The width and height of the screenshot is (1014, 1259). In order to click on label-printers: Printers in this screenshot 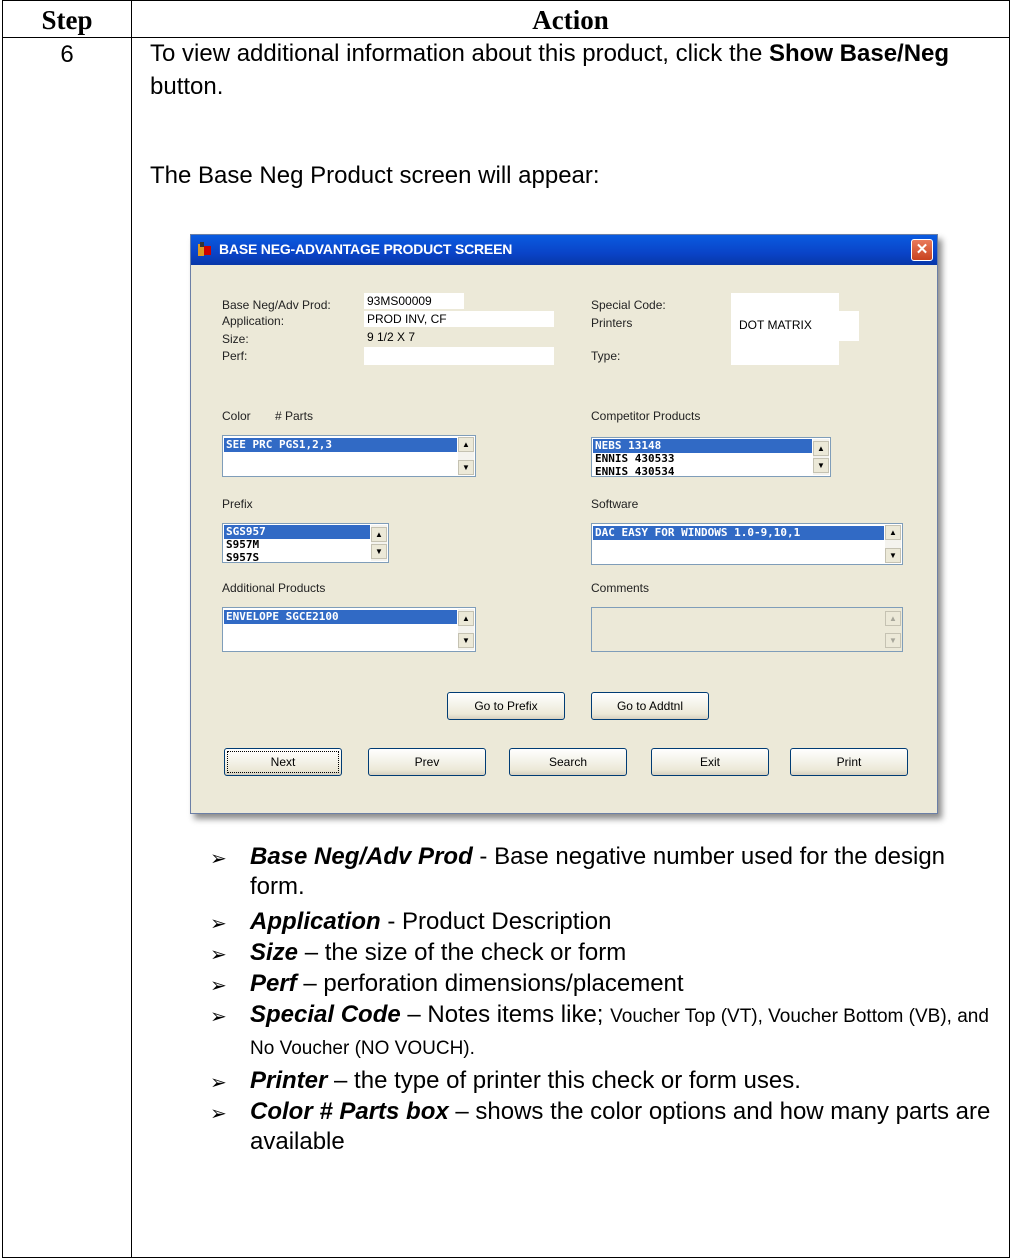, I will do `click(612, 323)`.